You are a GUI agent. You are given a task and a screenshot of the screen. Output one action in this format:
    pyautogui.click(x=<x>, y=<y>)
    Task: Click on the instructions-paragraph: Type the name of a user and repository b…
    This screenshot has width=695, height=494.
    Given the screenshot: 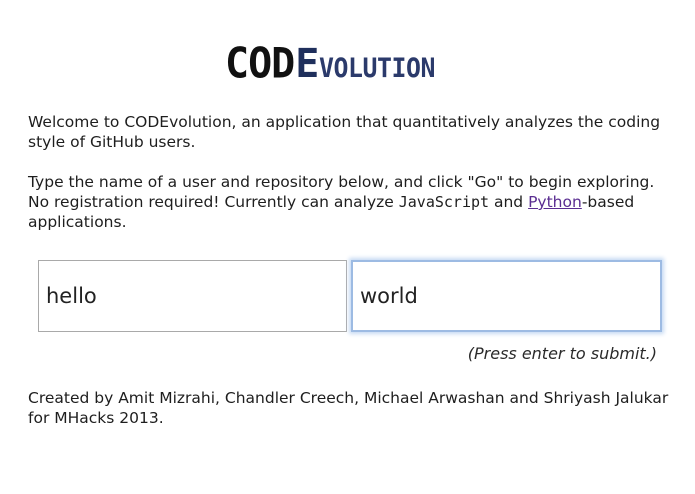 What is the action you would take?
    pyautogui.click(x=350, y=202)
    